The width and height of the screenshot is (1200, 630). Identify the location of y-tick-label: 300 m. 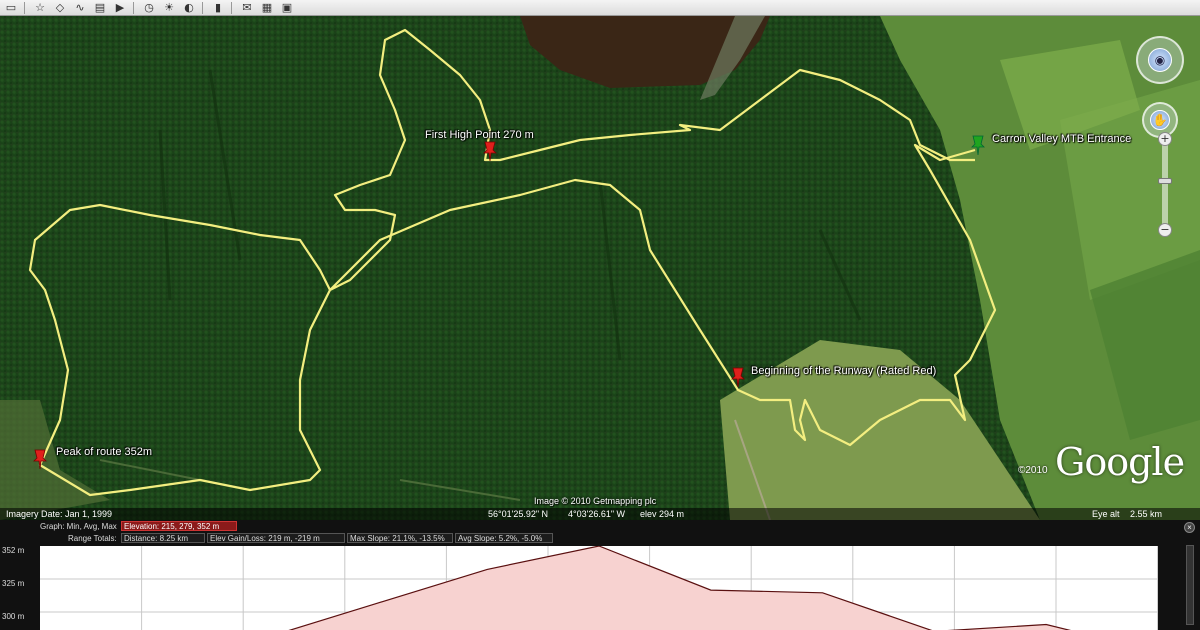
(13, 616).